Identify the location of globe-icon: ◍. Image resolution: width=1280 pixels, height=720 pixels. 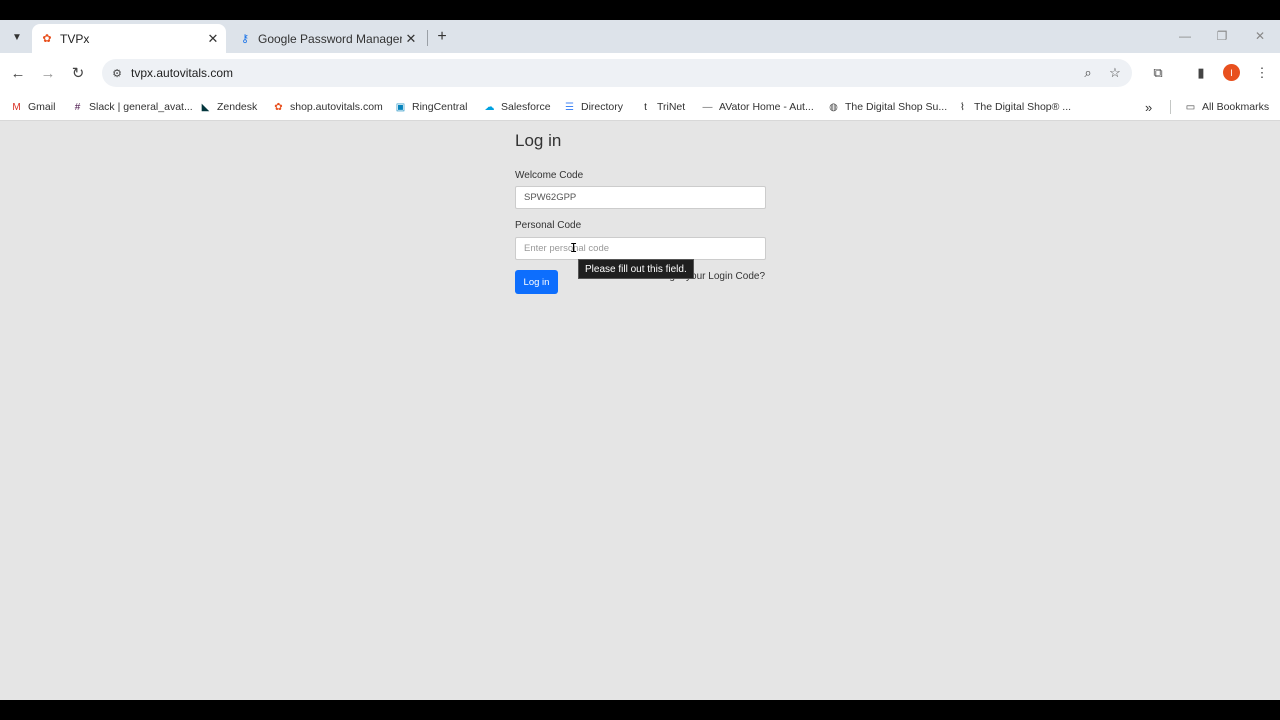
(833, 107).